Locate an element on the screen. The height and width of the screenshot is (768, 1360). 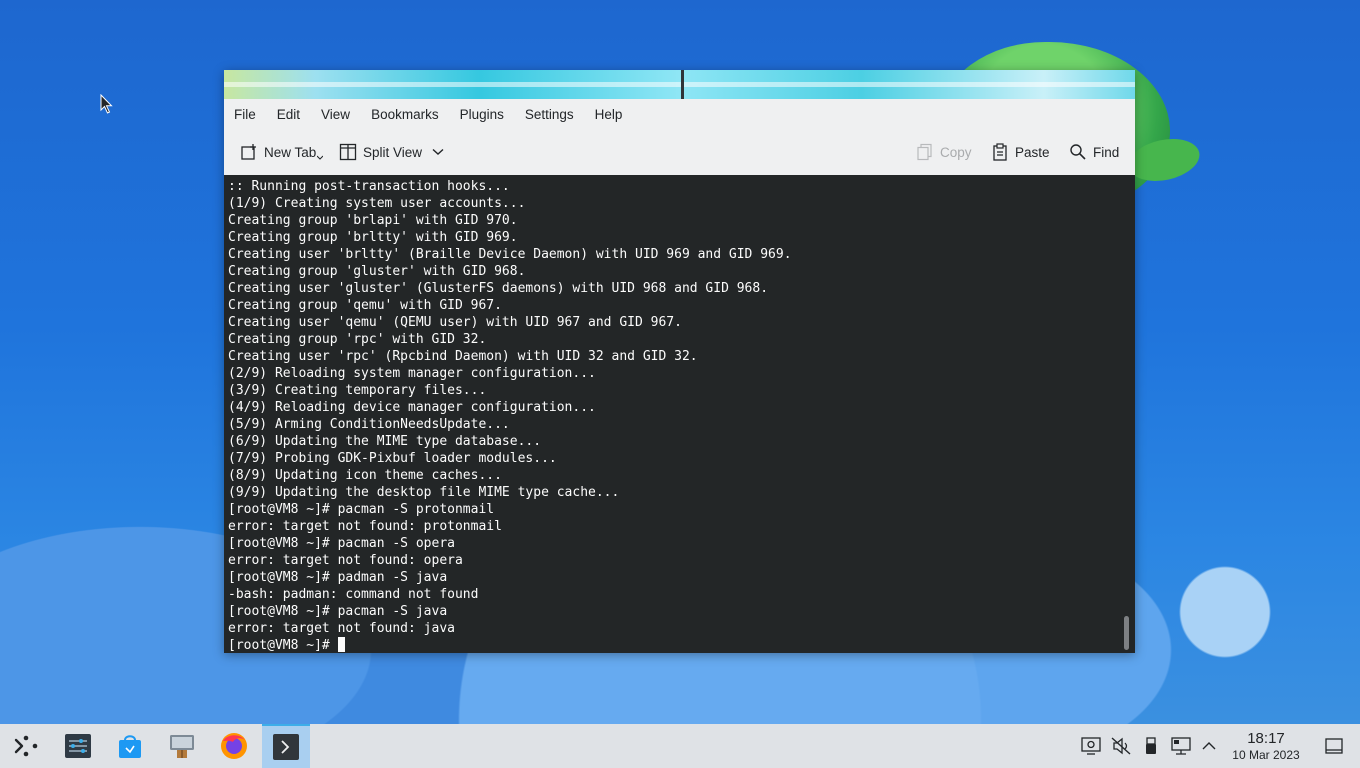
terminal-line: Creating group 'gluster' with GID 968. is located at coordinates (377, 271).